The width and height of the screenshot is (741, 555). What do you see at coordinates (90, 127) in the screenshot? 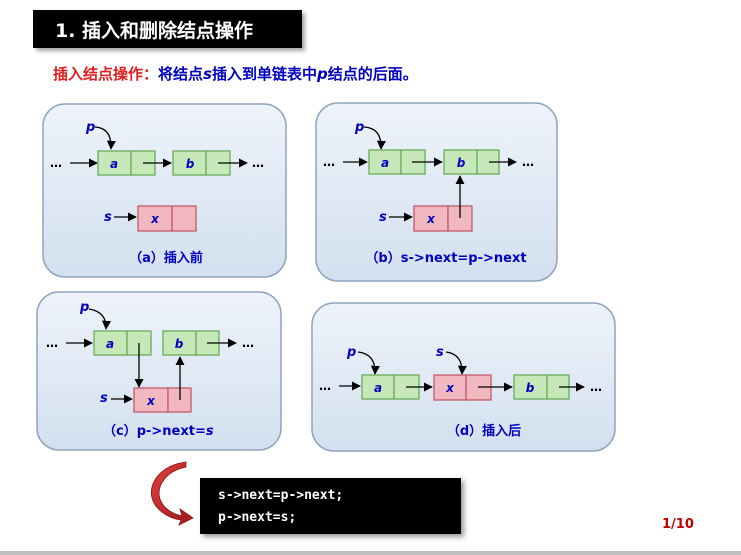
I see `panel-a-p-label: p` at bounding box center [90, 127].